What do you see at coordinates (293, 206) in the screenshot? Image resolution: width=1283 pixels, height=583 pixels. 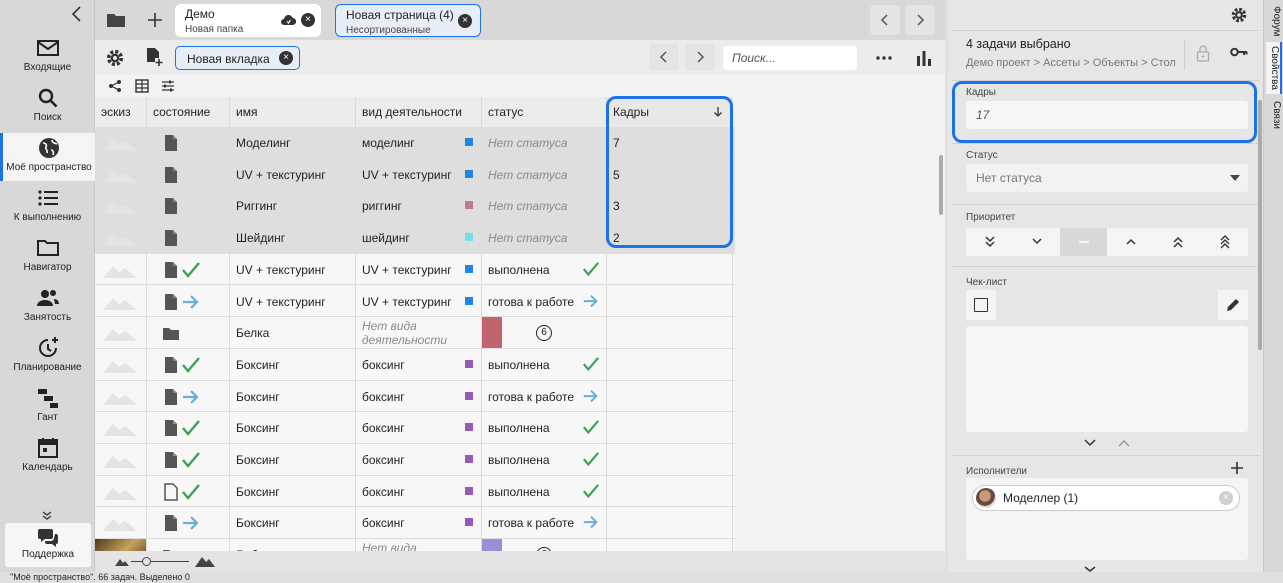 I see `name-cell: Риггинг` at bounding box center [293, 206].